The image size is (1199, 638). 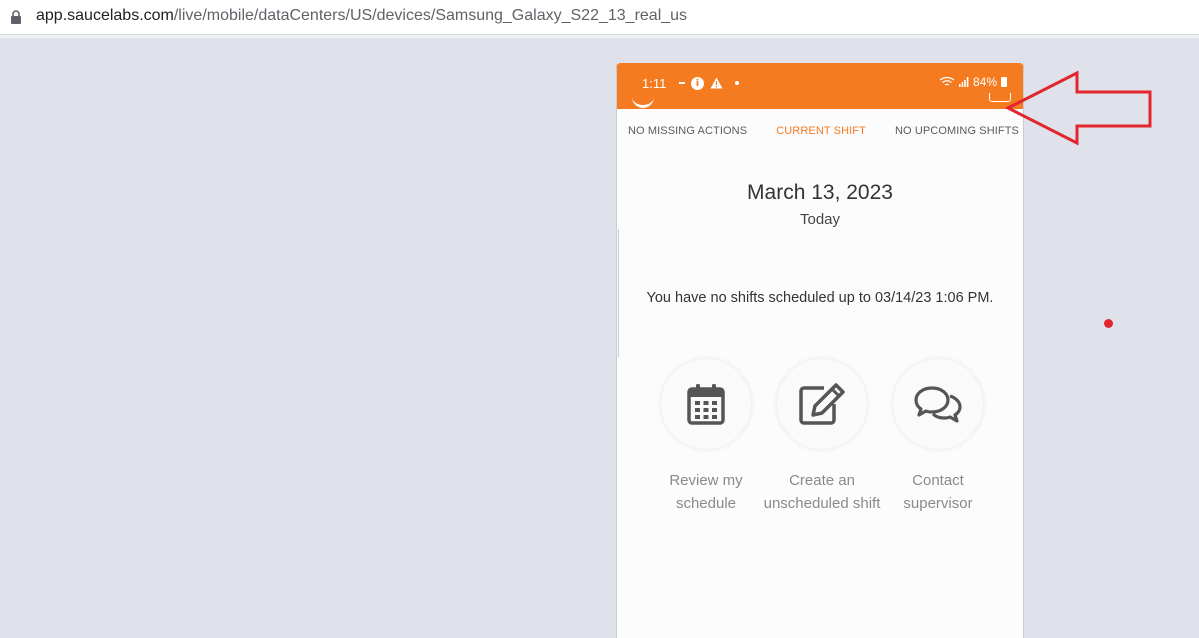 What do you see at coordinates (1078, 108) in the screenshot?
I see `annotation-arrow-icon` at bounding box center [1078, 108].